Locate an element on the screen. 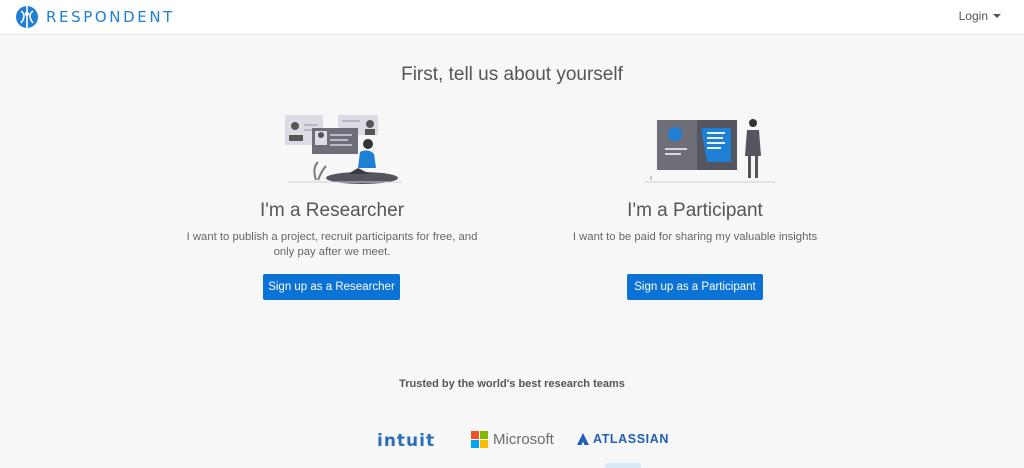 This screenshot has width=1024, height=468. top-navigation-bar: RESPONDENT Login is located at coordinates (512, 17).